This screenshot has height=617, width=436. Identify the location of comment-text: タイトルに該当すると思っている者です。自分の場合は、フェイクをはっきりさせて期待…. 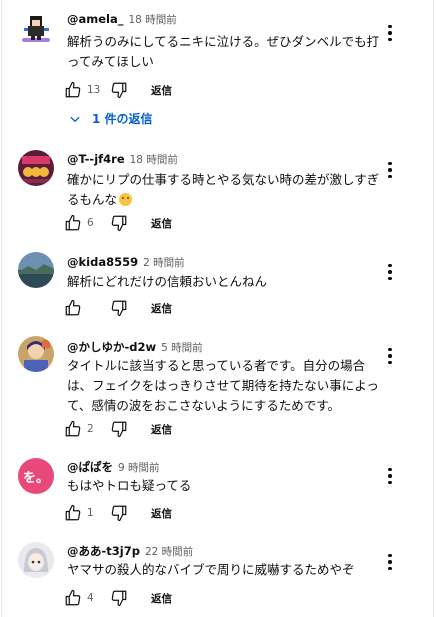
(223, 385).